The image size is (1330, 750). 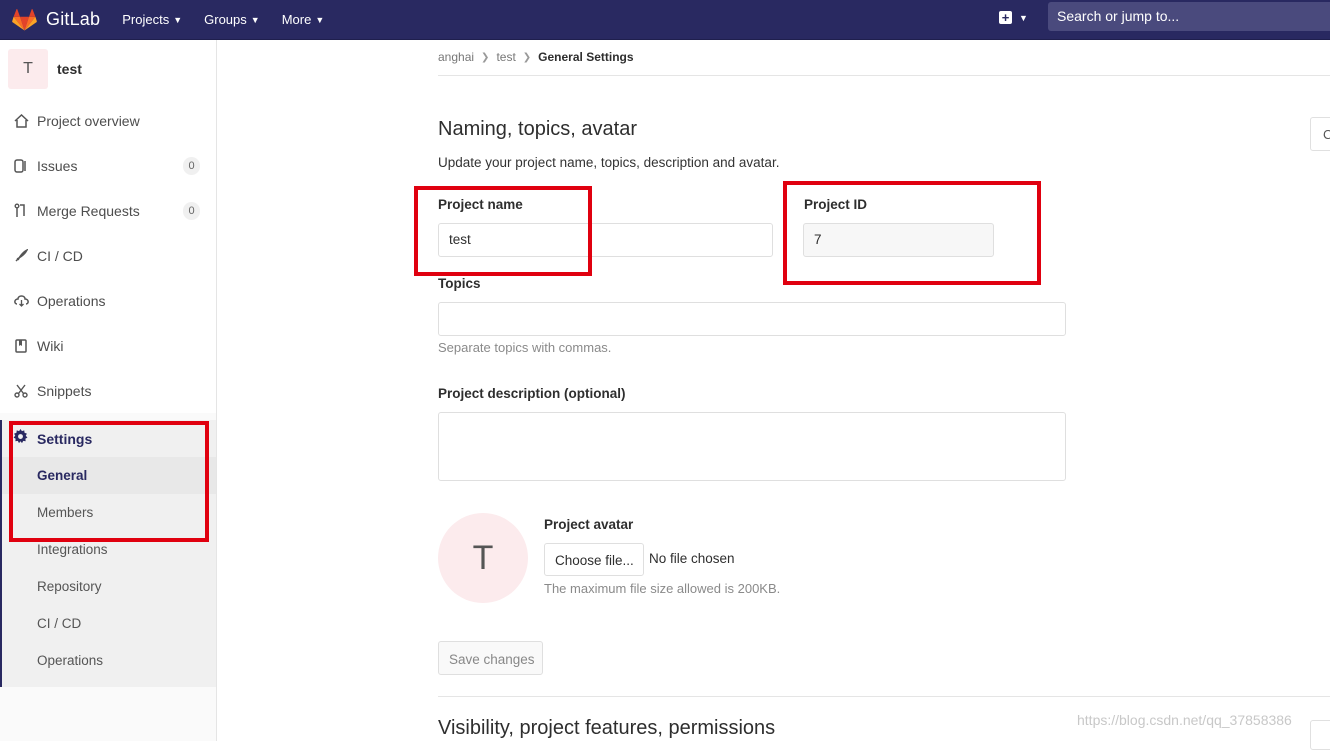 I want to click on cloud-icon, so click(x=21, y=301).